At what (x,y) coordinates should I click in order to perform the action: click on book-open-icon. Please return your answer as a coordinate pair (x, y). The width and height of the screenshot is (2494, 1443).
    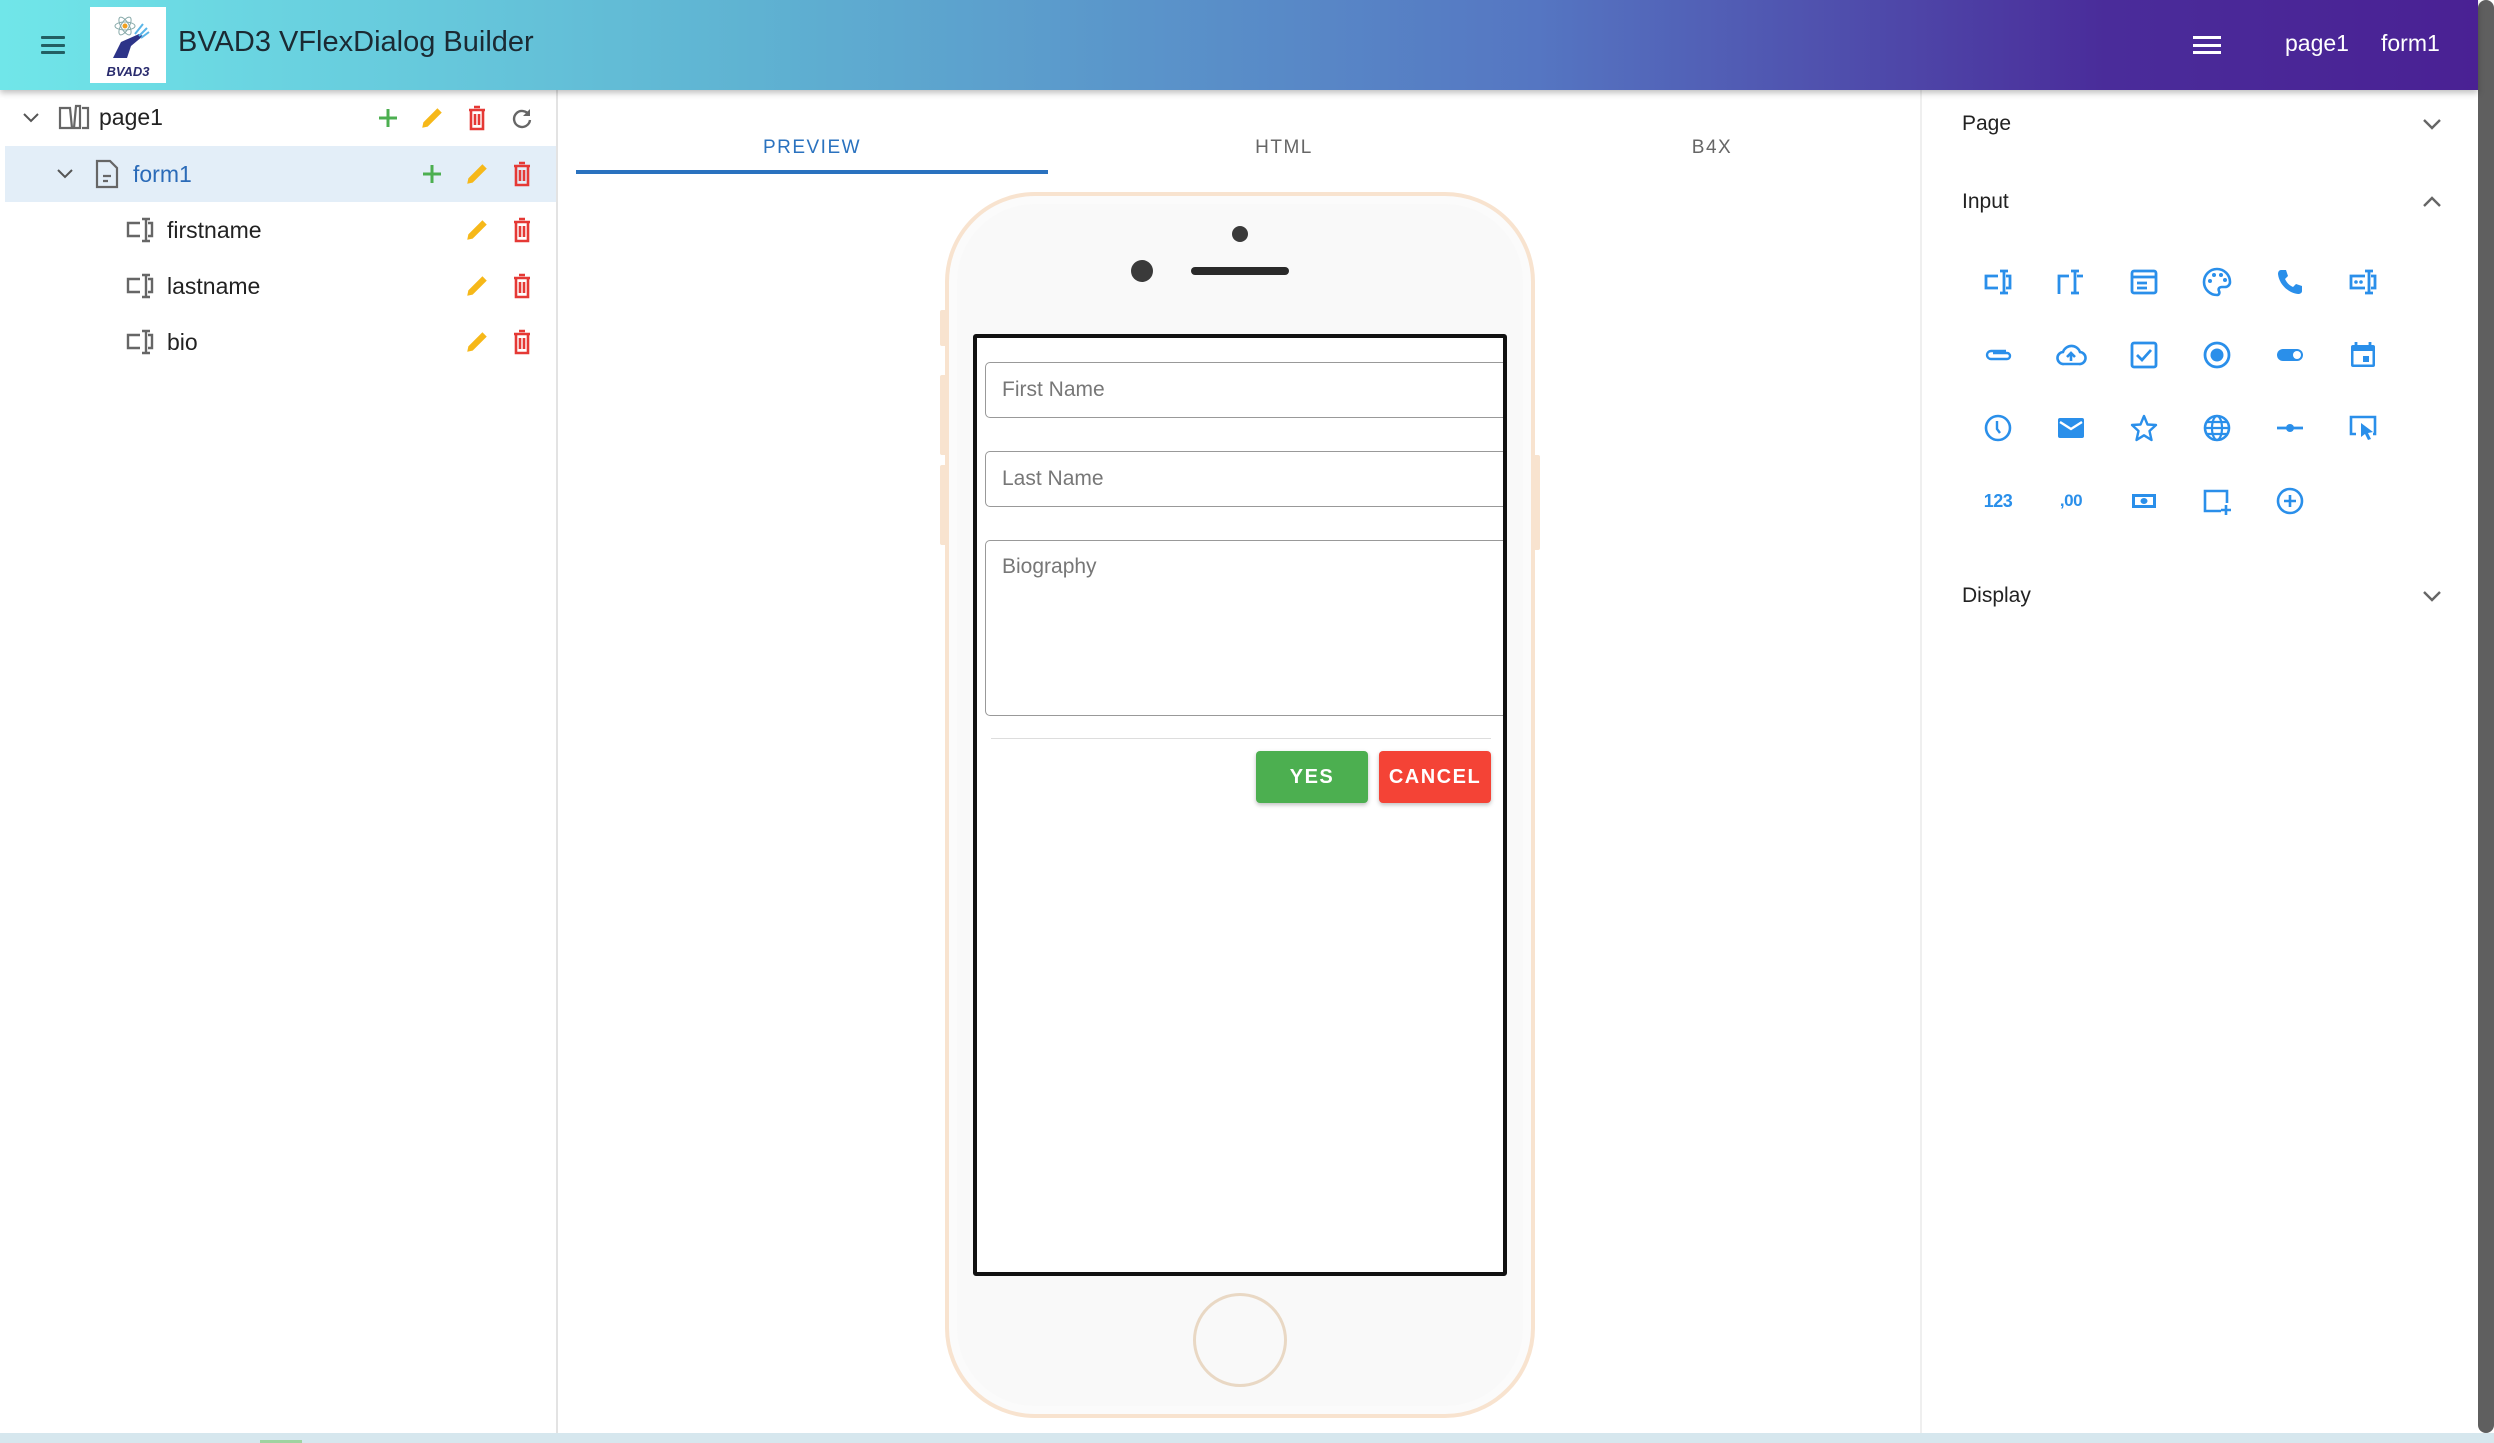
    Looking at the image, I should click on (74, 120).